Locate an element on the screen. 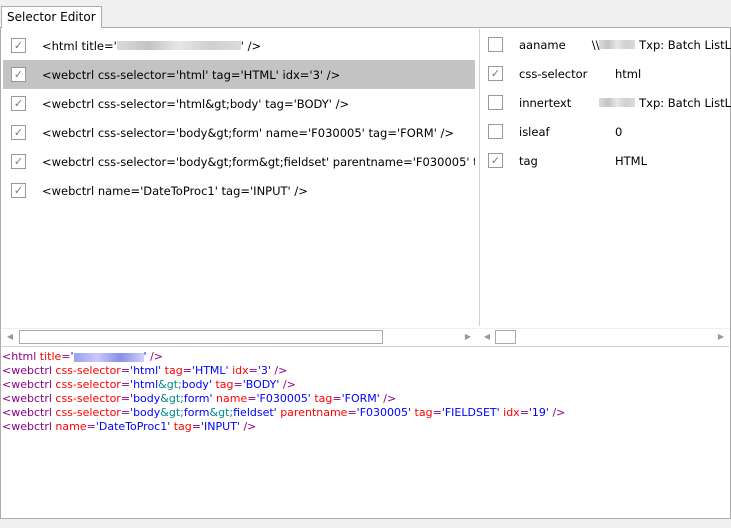 This screenshot has width=731, height=528. xml-attr-value: 'HTML' is located at coordinates (210, 370).